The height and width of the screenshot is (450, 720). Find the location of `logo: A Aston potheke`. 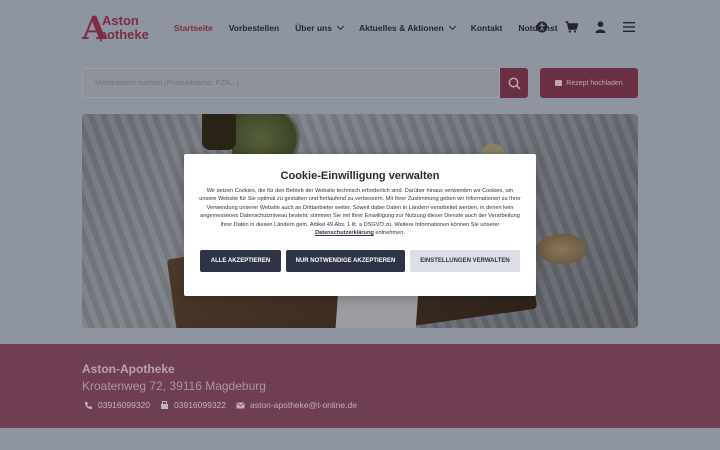

logo: A Aston potheke is located at coordinates (118, 28).